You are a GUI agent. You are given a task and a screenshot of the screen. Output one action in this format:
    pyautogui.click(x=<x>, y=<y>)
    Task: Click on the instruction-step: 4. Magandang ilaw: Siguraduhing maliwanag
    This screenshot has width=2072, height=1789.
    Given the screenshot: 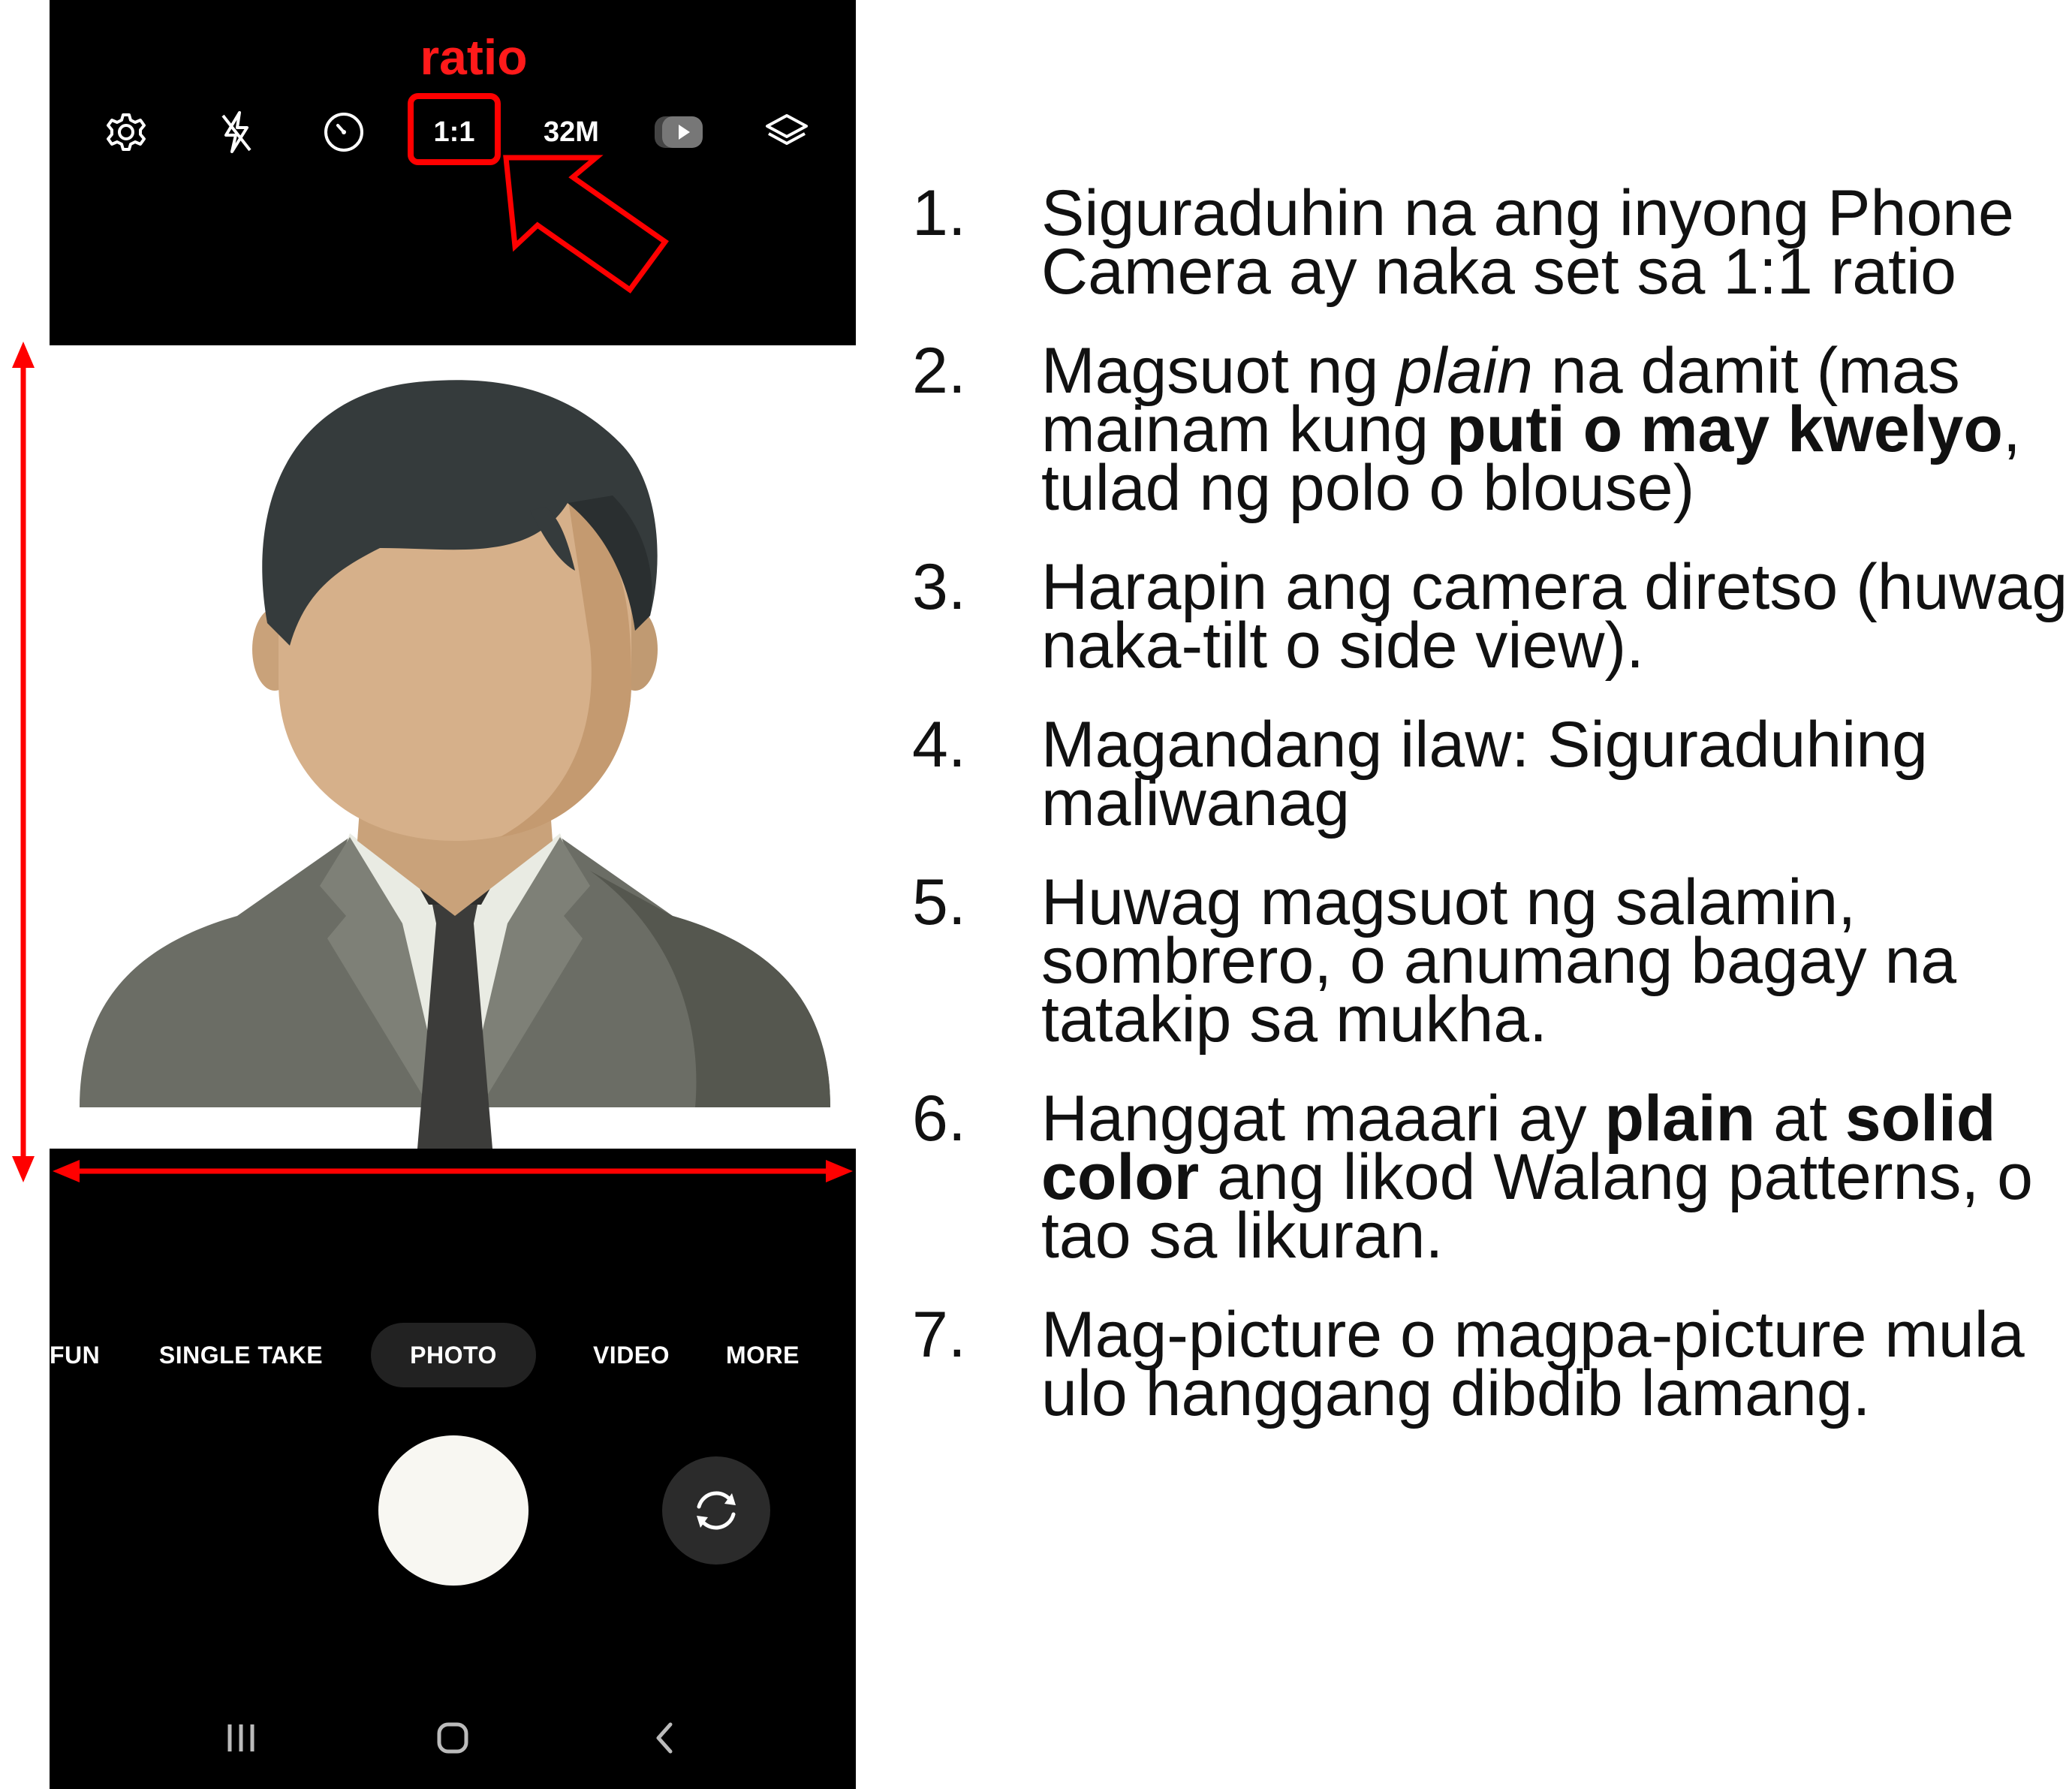 What is the action you would take?
    pyautogui.click(x=1490, y=772)
    